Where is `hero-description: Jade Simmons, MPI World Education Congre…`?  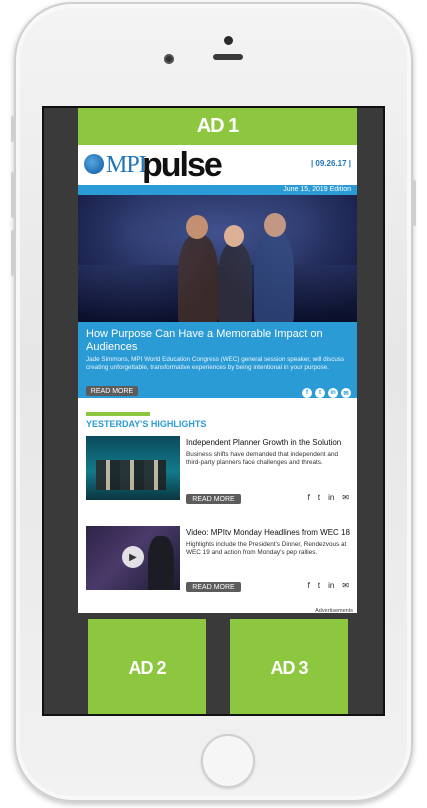
hero-description: Jade Simmons, MPI World Education Congre… is located at coordinates (215, 363).